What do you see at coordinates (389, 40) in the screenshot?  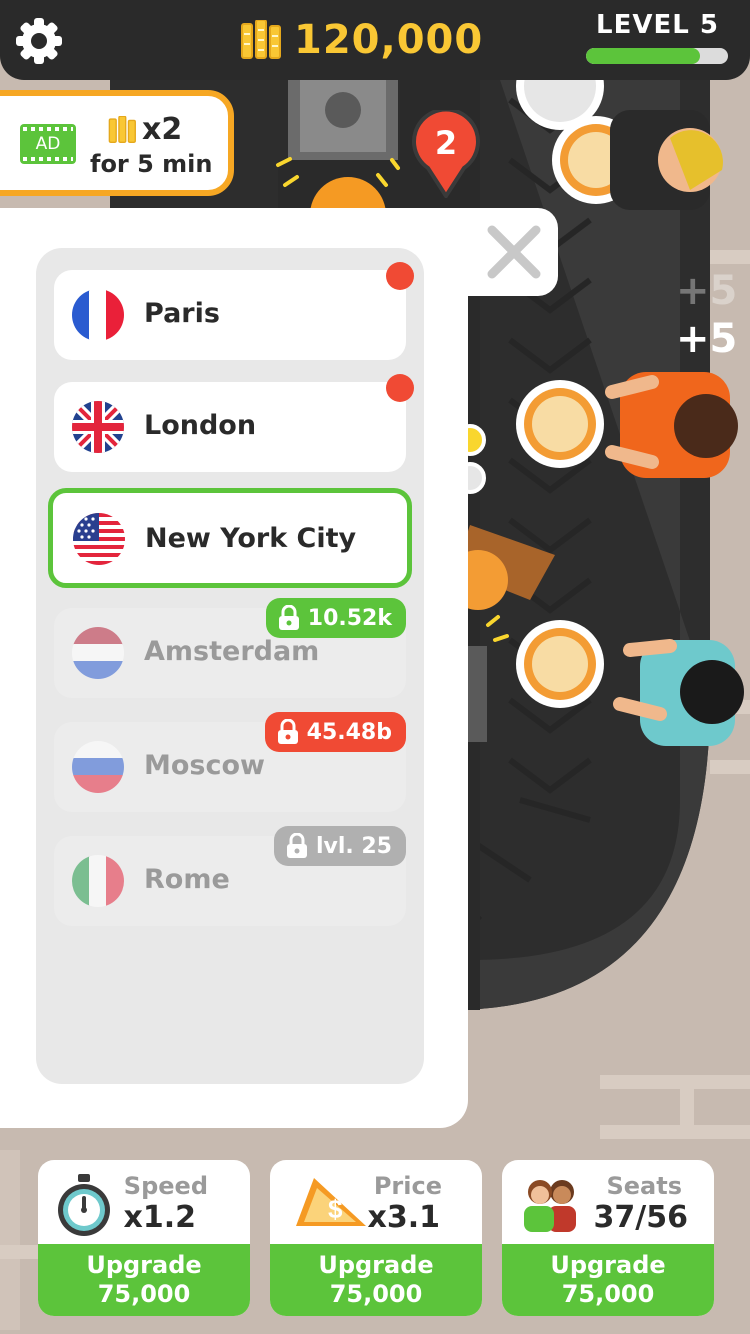 I see `coin-amount: 120,000` at bounding box center [389, 40].